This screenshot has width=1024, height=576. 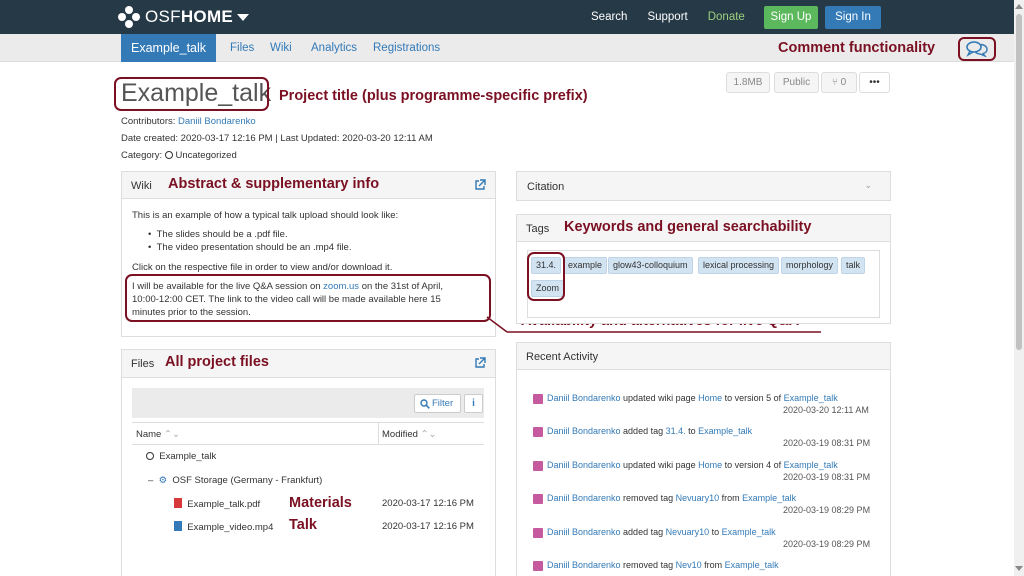 What do you see at coordinates (1019, 182) in the screenshot?
I see `scrollbar-thumb` at bounding box center [1019, 182].